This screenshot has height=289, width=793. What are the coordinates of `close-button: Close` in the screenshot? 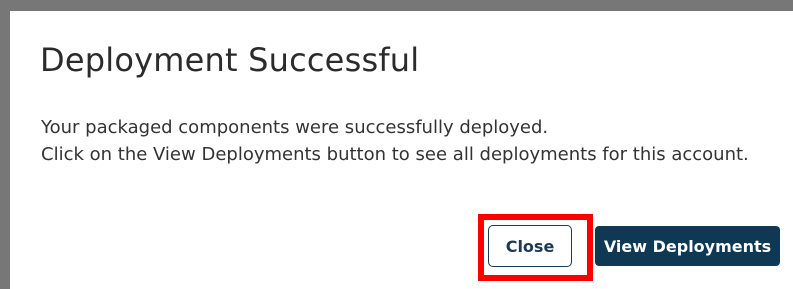 It's located at (530, 246).